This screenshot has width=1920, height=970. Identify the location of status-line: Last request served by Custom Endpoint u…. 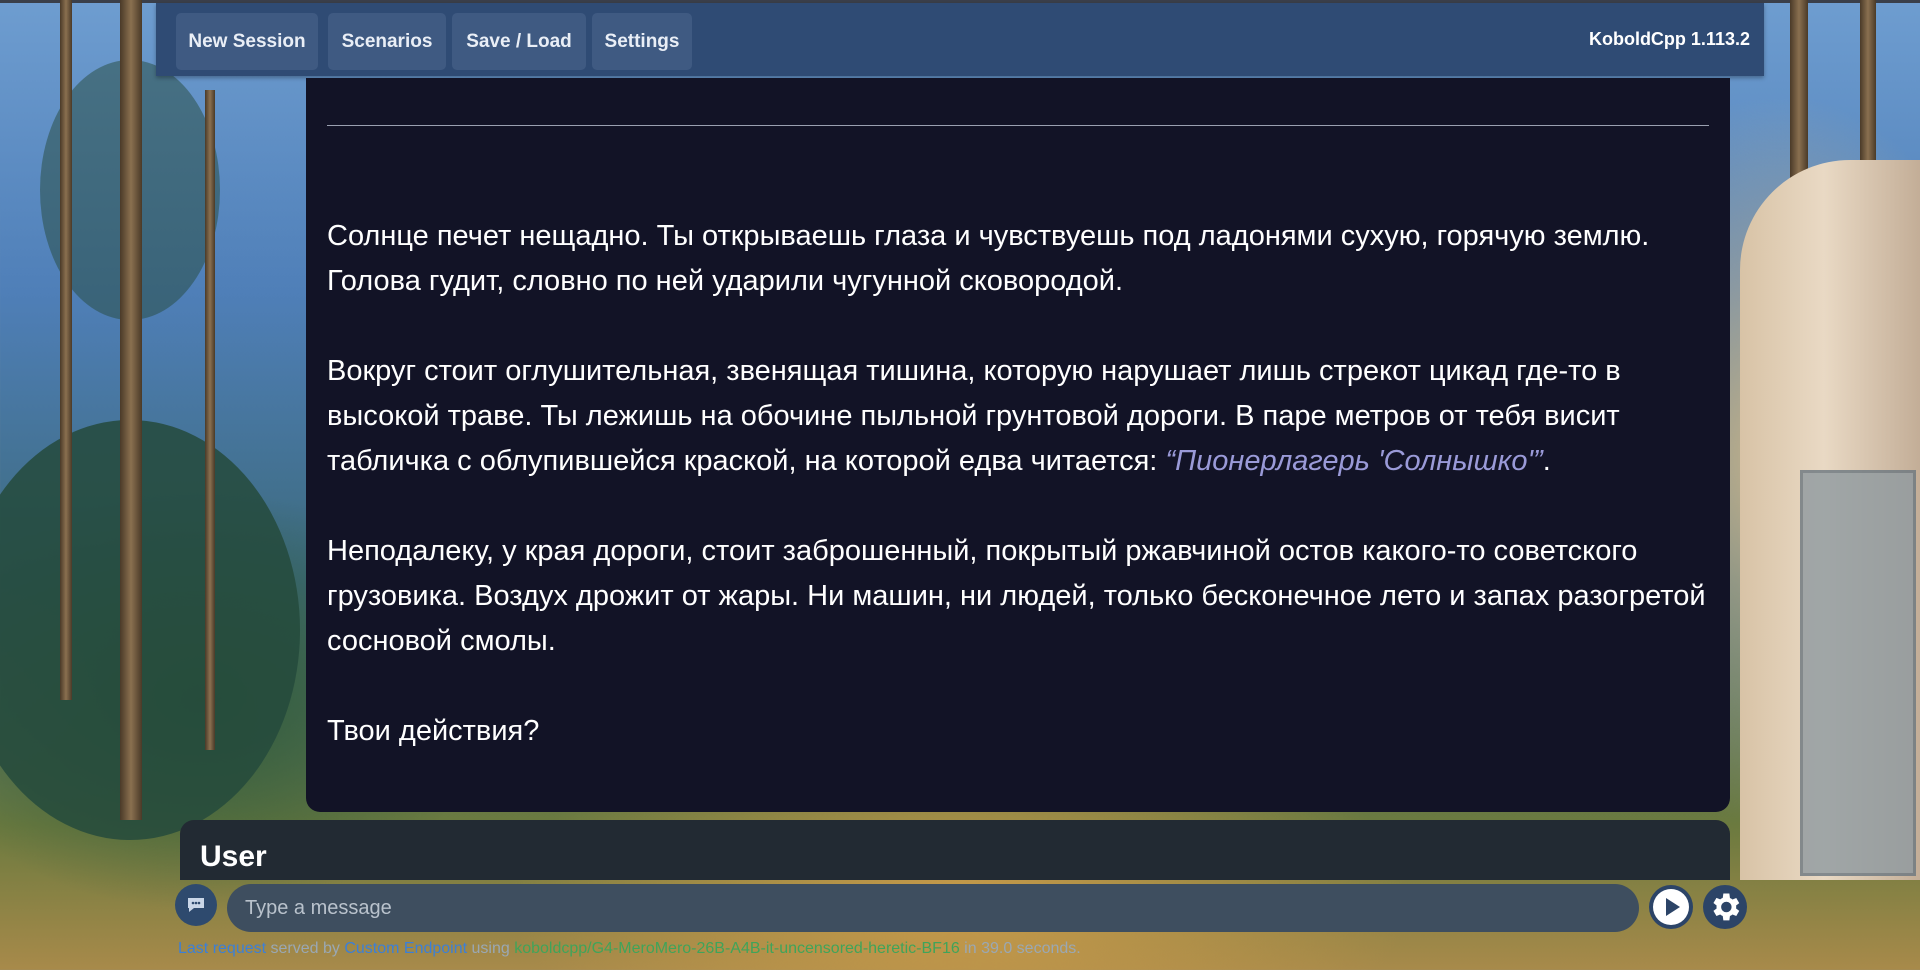
(629, 948).